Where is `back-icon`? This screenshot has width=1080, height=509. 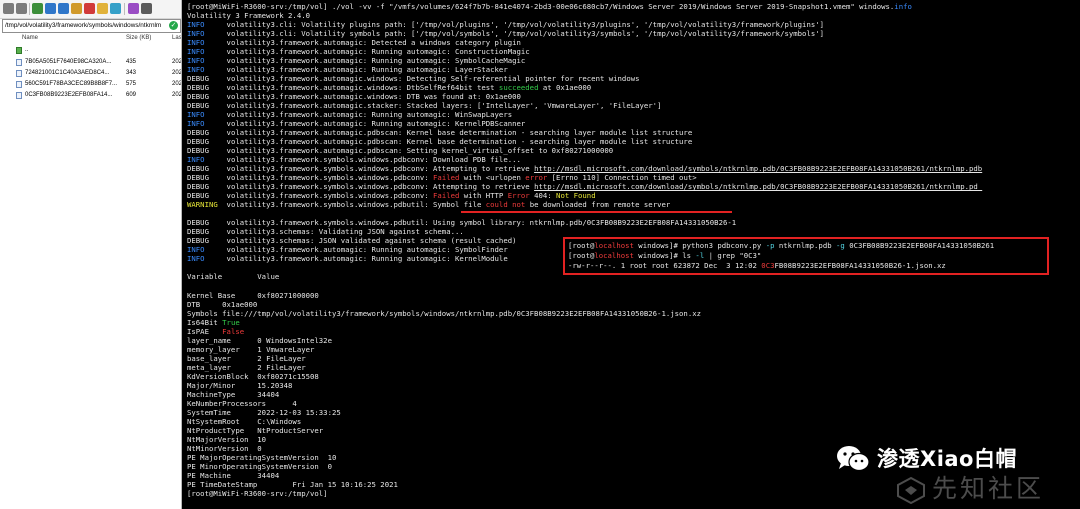 back-icon is located at coordinates (8, 8).